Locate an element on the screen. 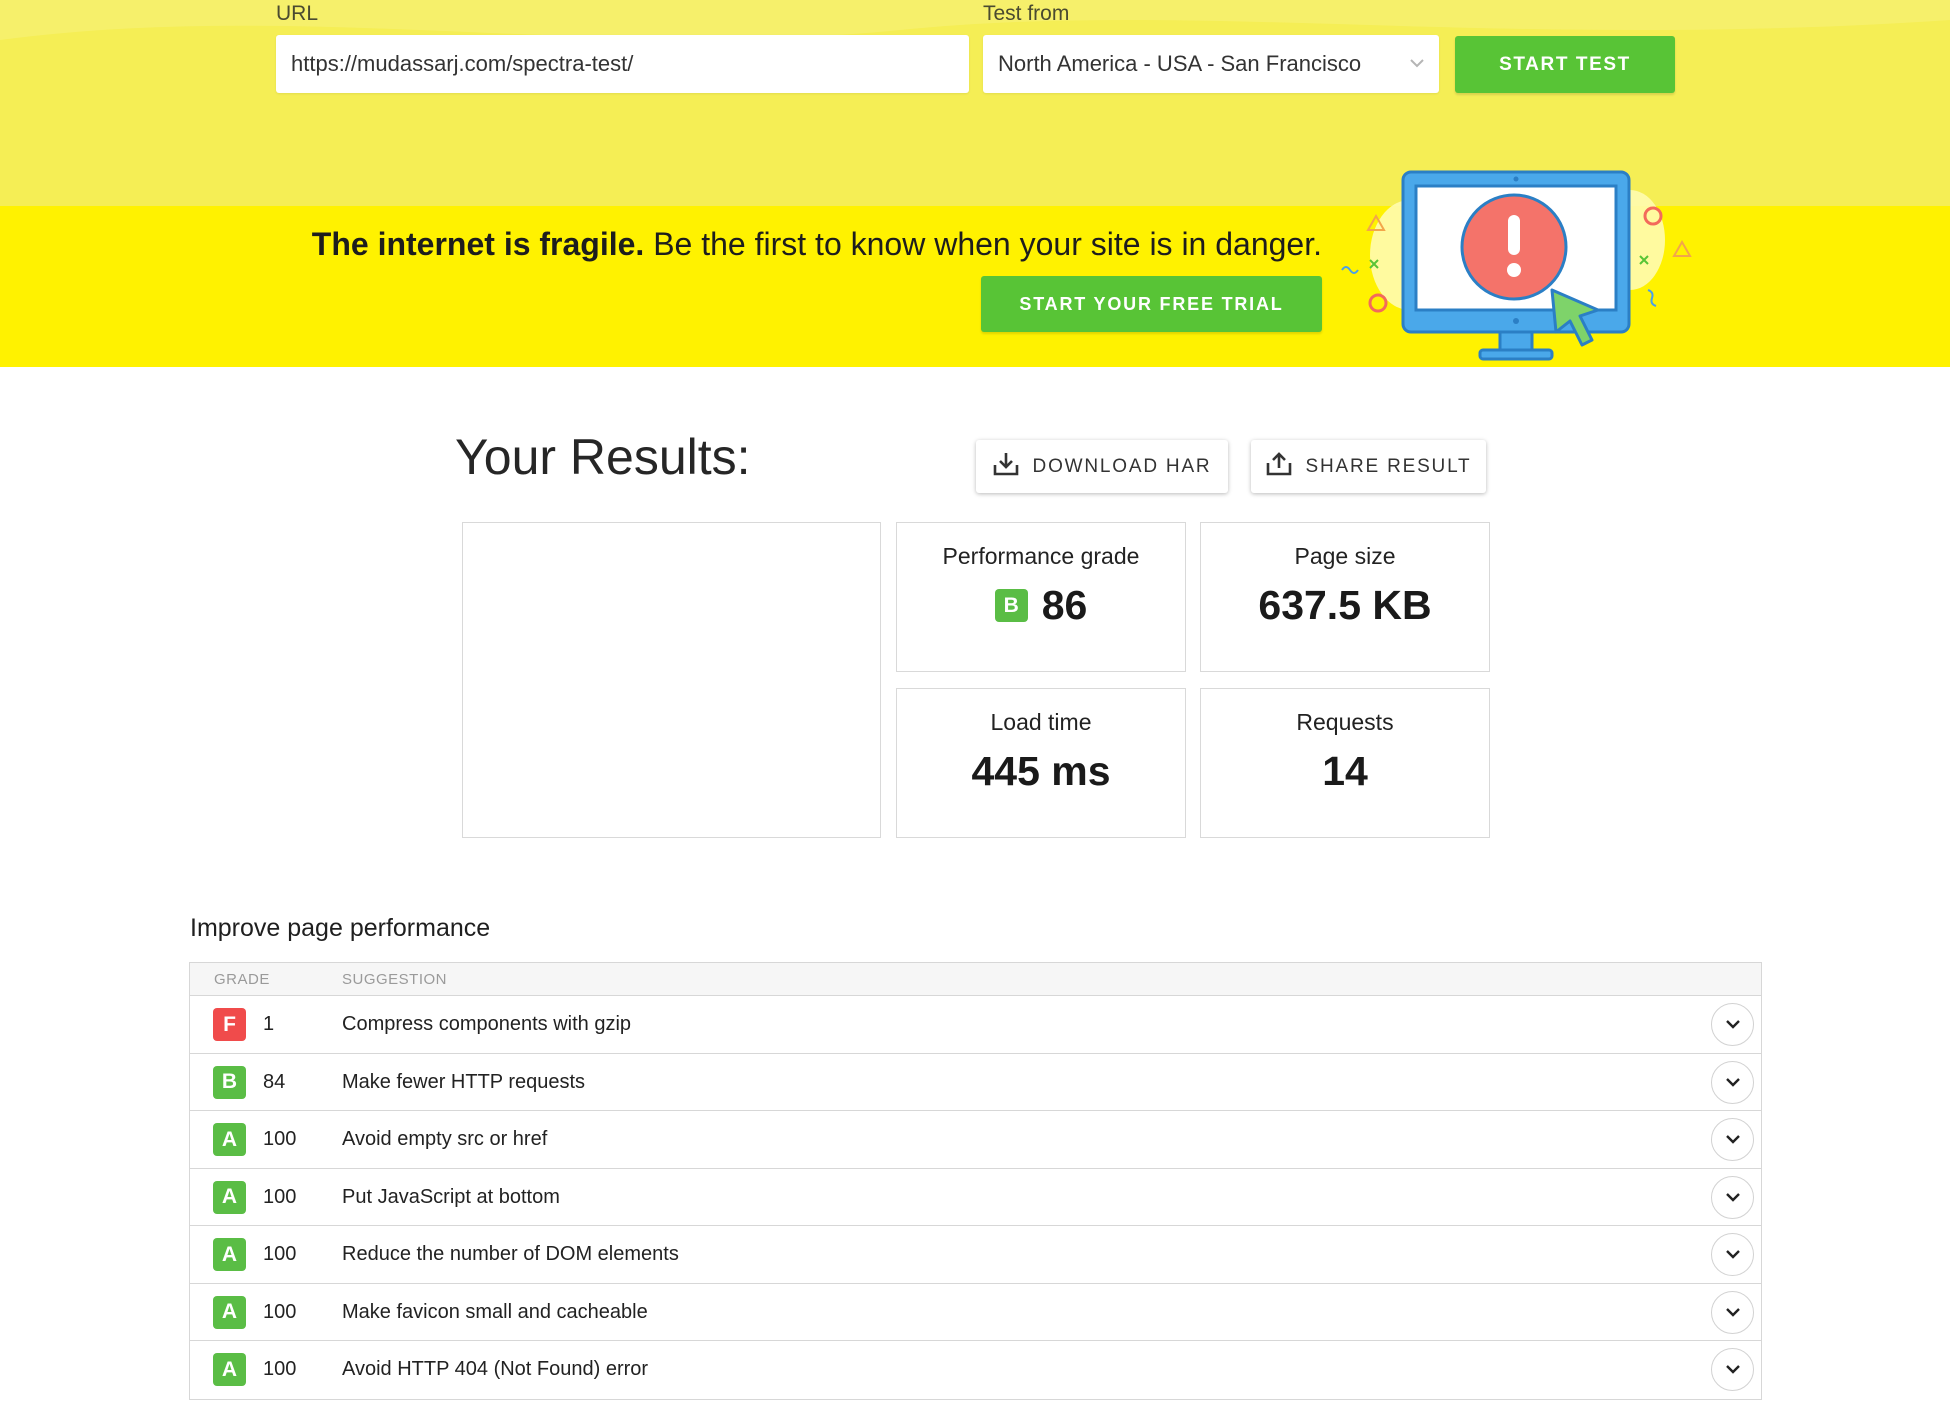 The height and width of the screenshot is (1404, 1950). table-header: GRADE SUGGESTION is located at coordinates (975, 979).